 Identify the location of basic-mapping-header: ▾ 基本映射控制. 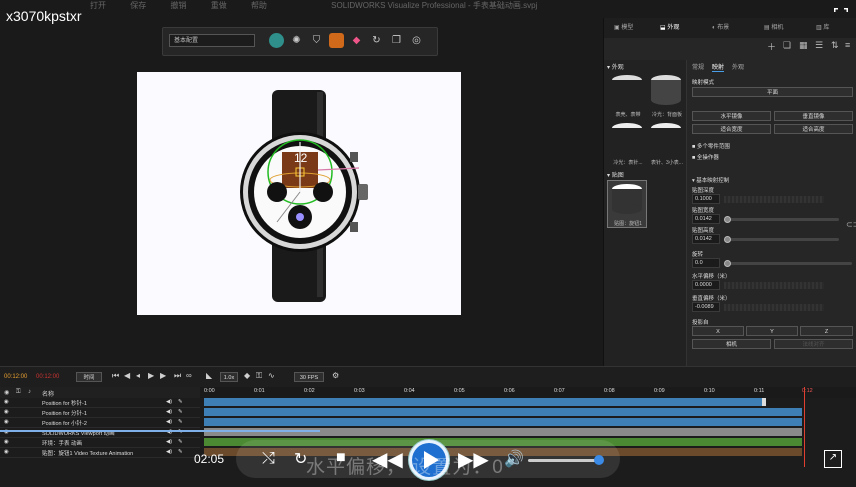
(710, 180).